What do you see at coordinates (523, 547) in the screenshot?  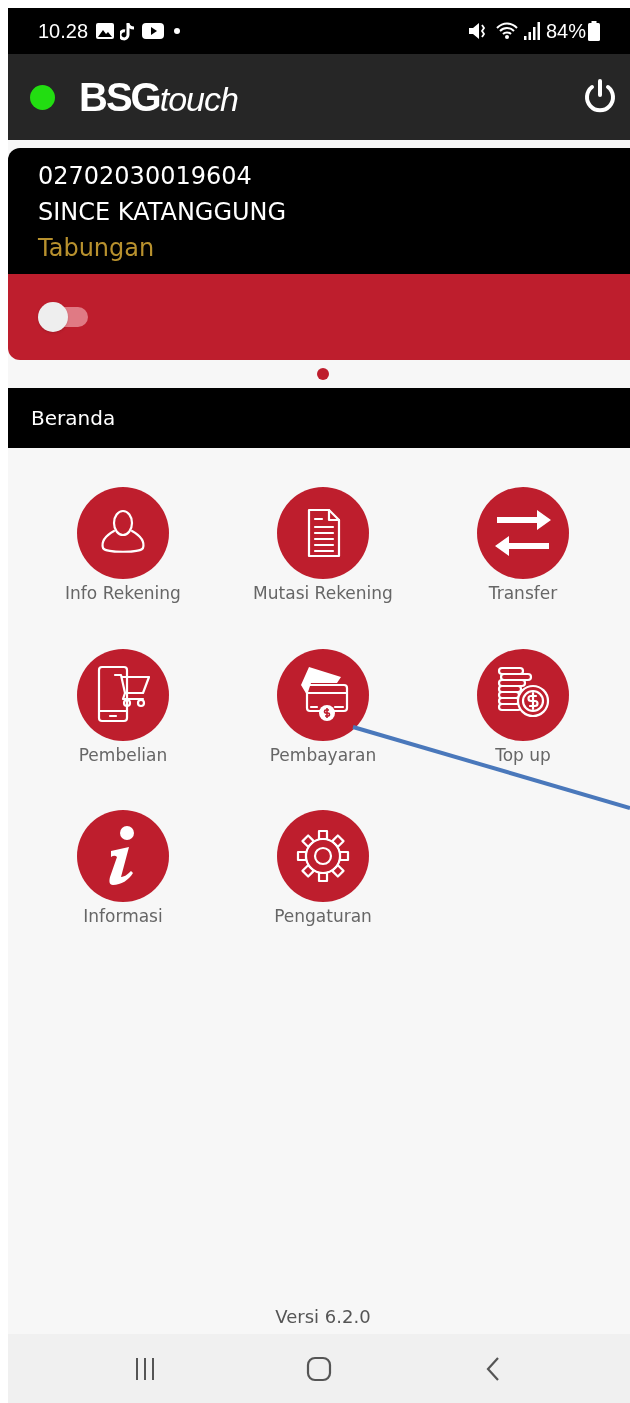 I see `menu-item: Transfer` at bounding box center [523, 547].